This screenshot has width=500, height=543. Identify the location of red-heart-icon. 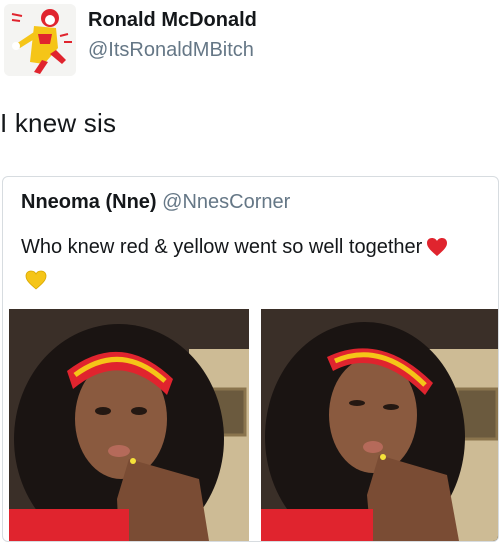
(437, 251).